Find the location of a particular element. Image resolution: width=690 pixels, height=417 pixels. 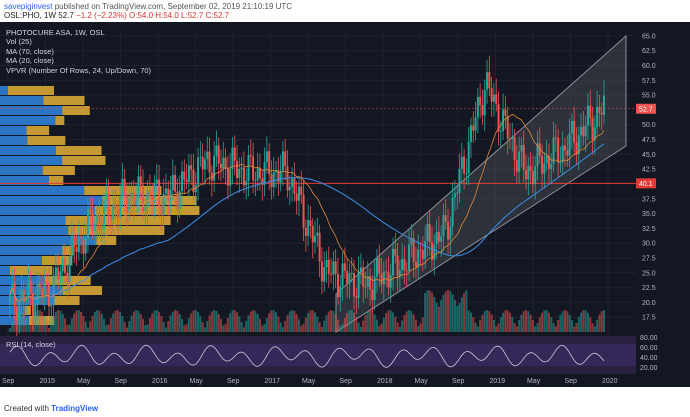

tradingview-logo: TradingView is located at coordinates (74, 408).